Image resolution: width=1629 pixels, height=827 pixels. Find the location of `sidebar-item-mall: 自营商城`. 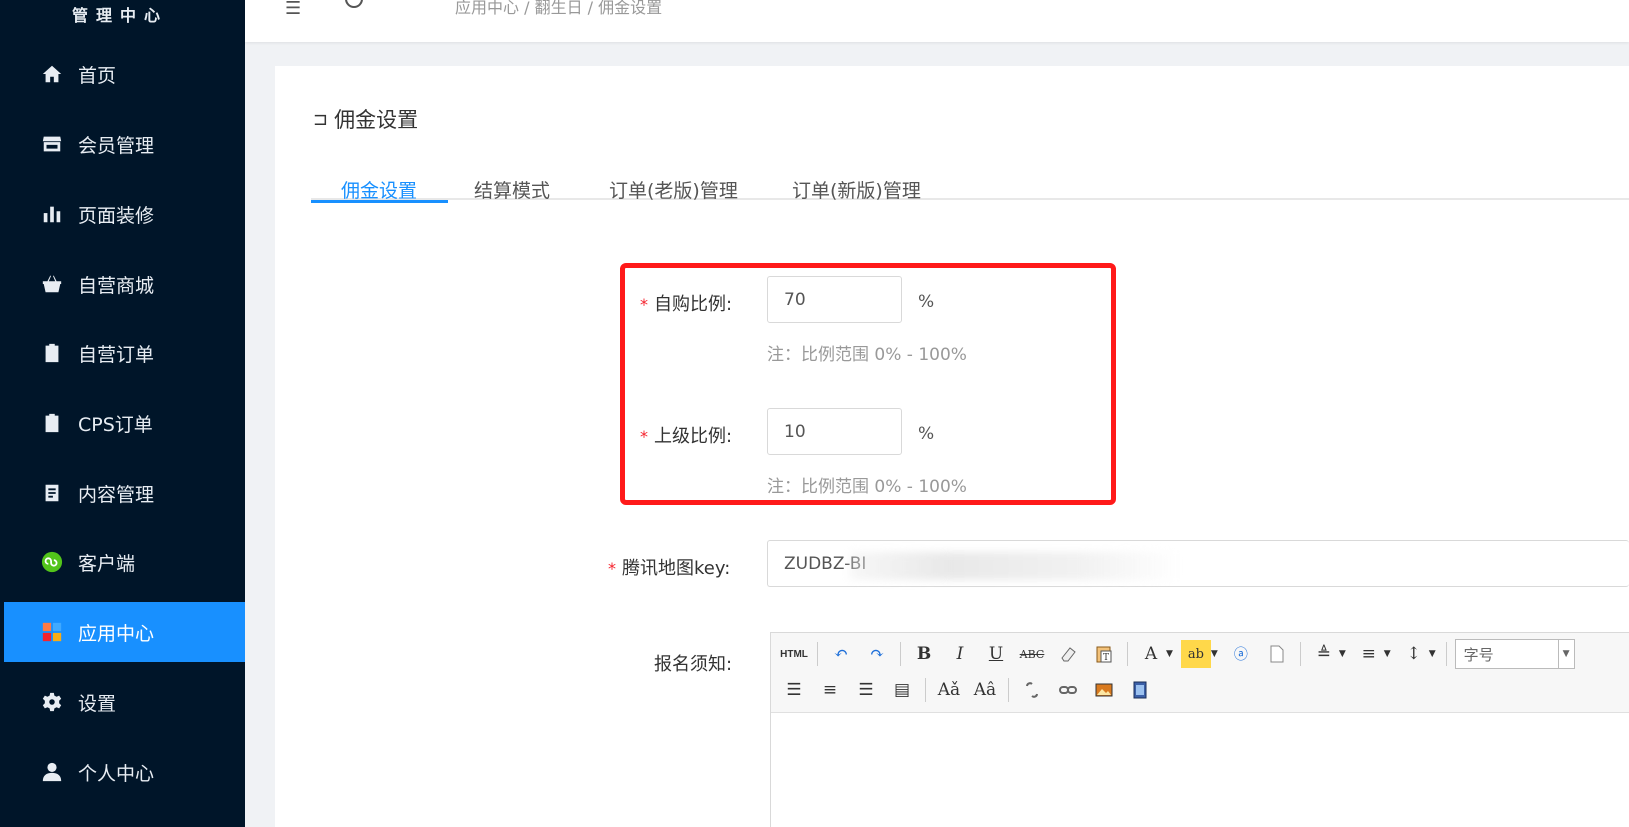

sidebar-item-mall: 自营商城 is located at coordinates (122, 284).